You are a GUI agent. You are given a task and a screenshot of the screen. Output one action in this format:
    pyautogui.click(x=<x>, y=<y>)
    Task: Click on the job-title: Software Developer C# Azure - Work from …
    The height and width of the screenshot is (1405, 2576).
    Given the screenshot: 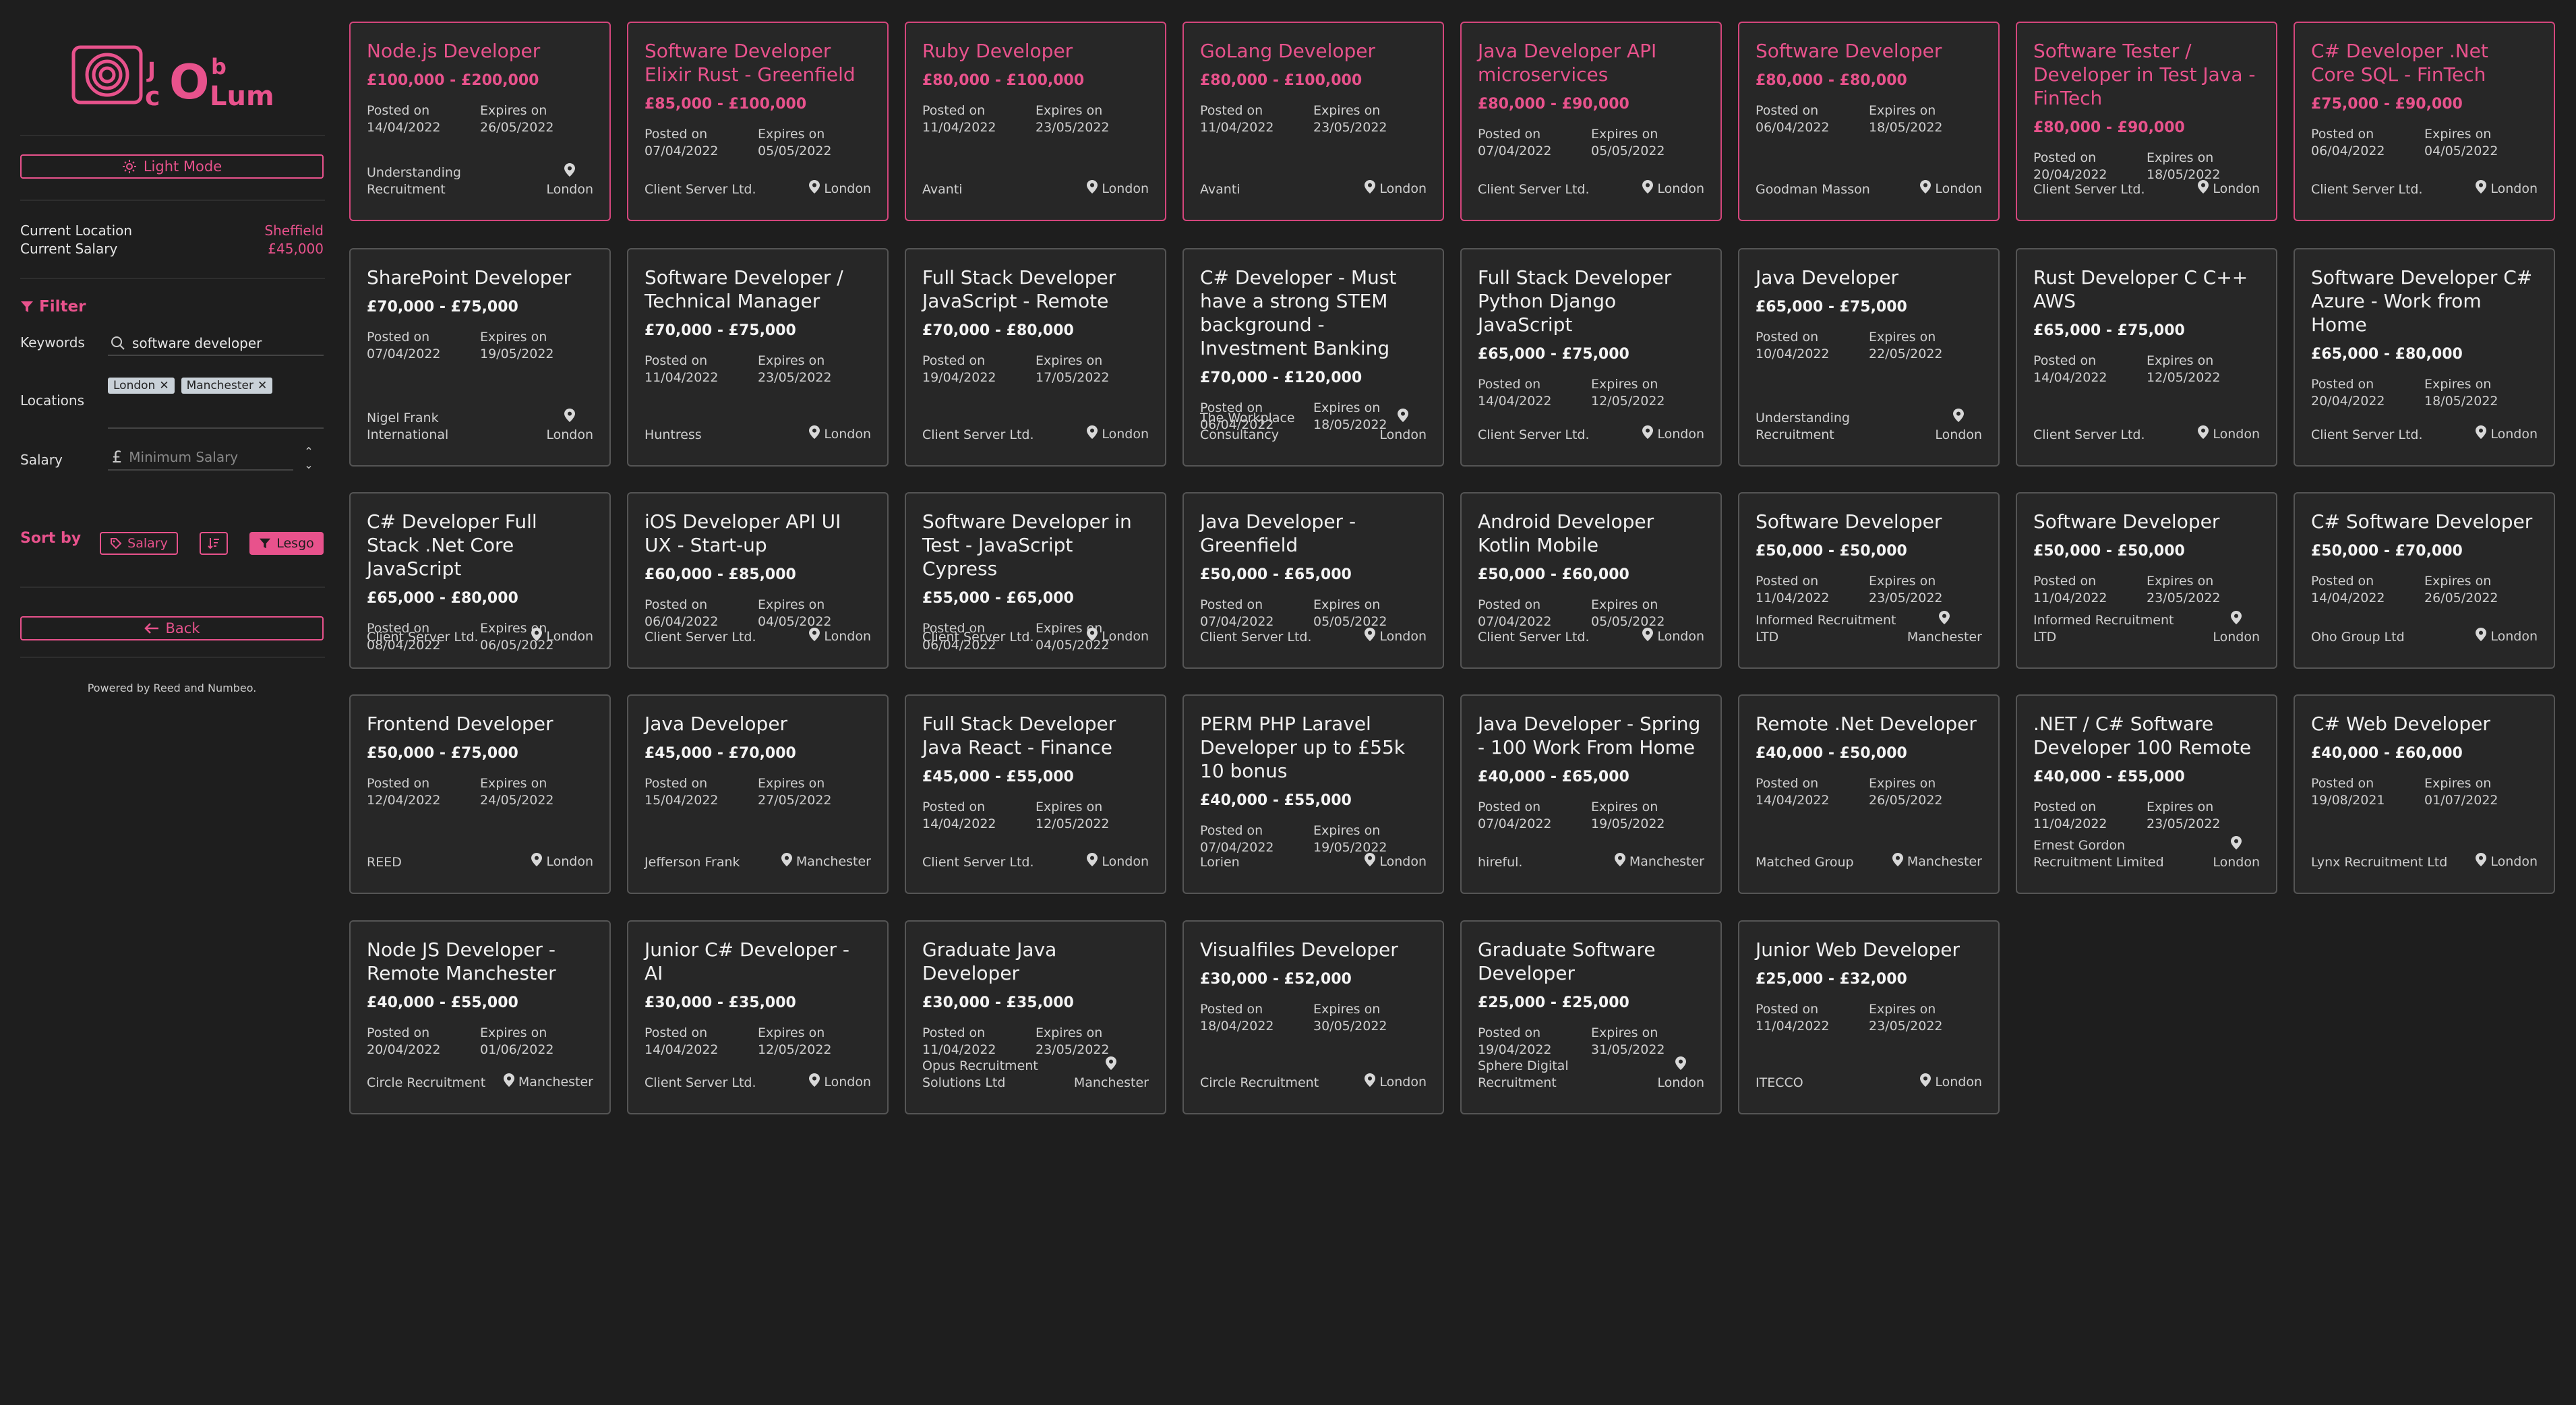 What is the action you would take?
    pyautogui.click(x=2424, y=301)
    